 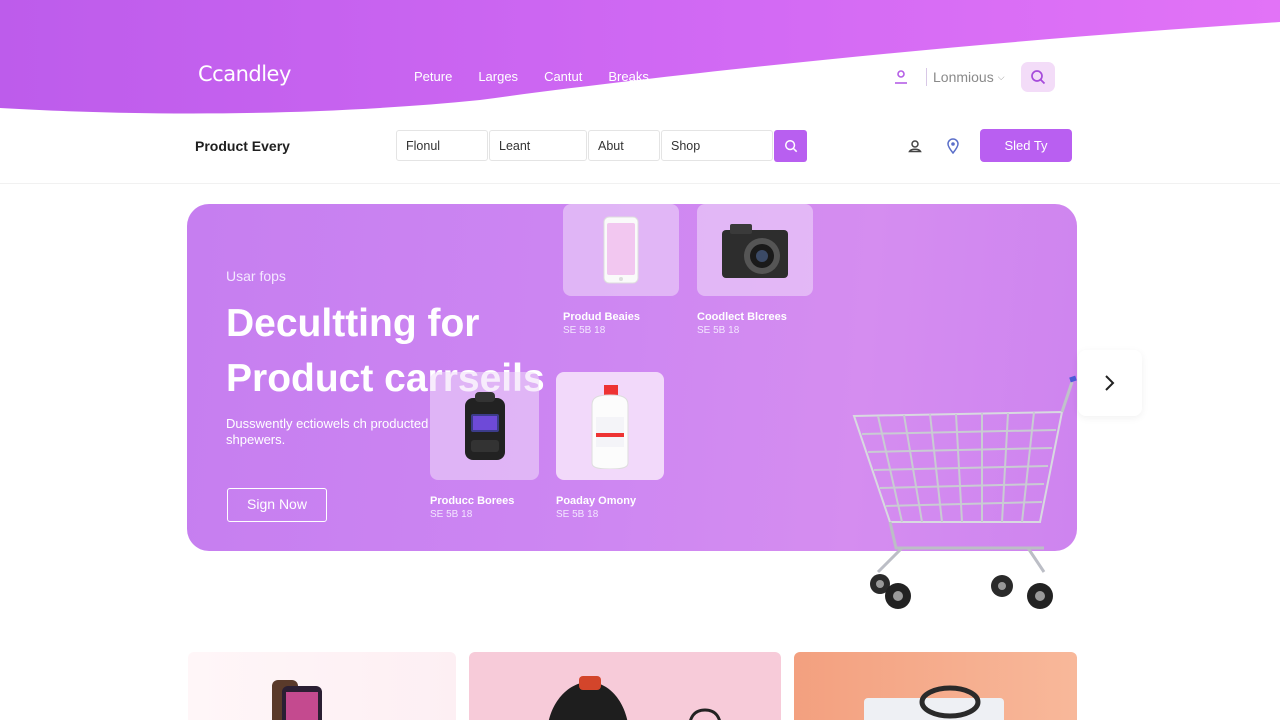 I want to click on user-icon, so click(x=901, y=77).